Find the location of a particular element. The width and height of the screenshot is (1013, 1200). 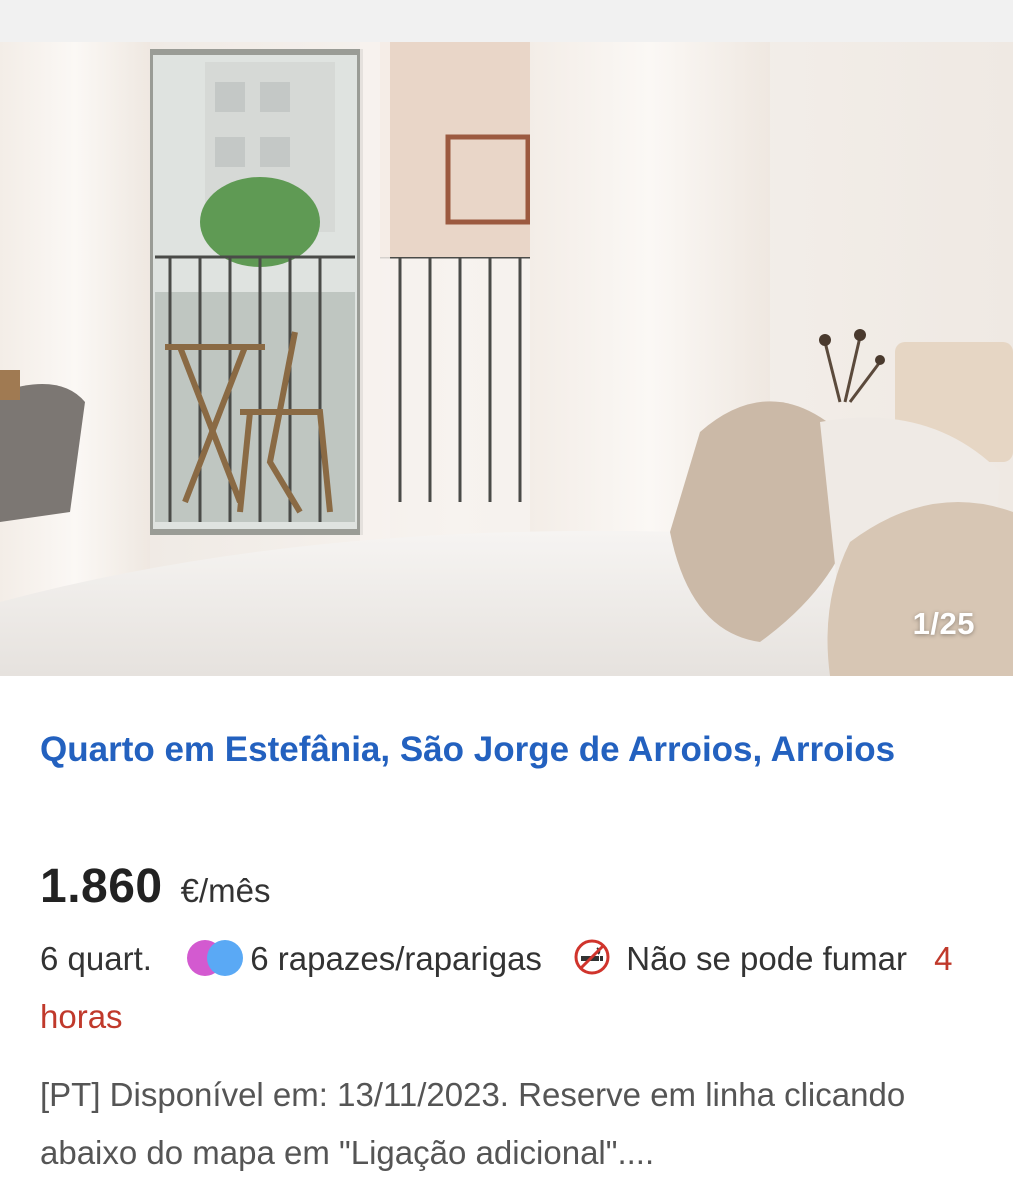

no-smoking-icon is located at coordinates (592, 957).